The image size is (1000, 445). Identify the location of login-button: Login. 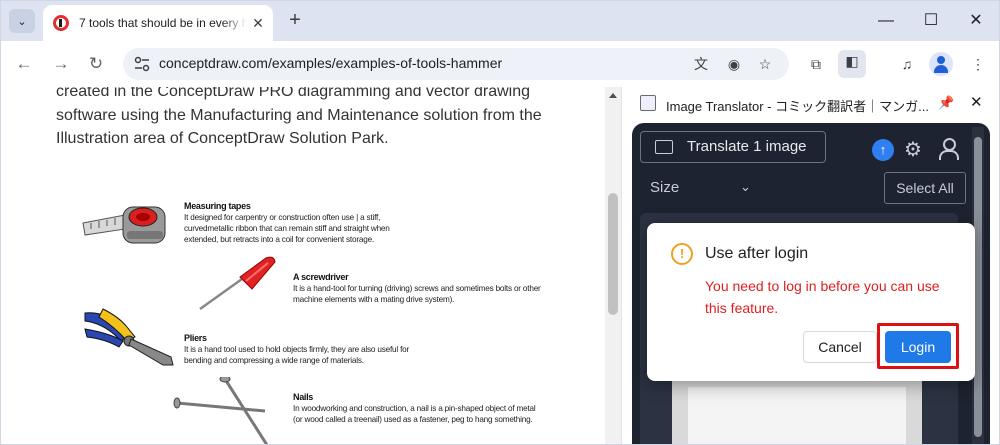
(918, 347).